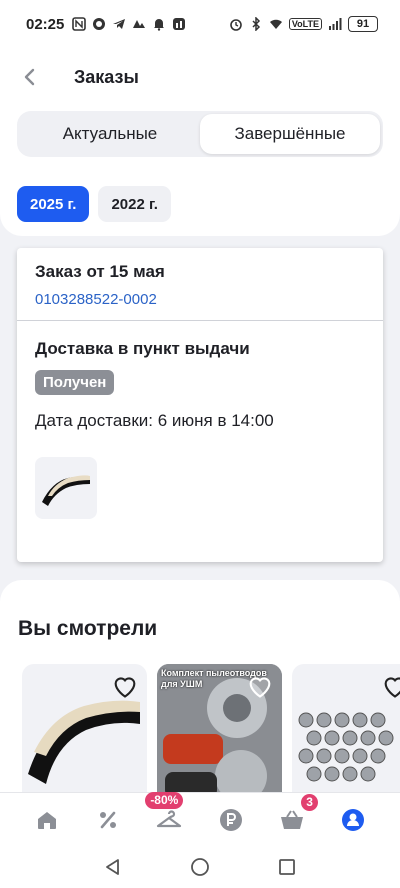 This screenshot has width=400, height=888. What do you see at coordinates (106, 76) in the screenshot?
I see `page-title: Заказы` at bounding box center [106, 76].